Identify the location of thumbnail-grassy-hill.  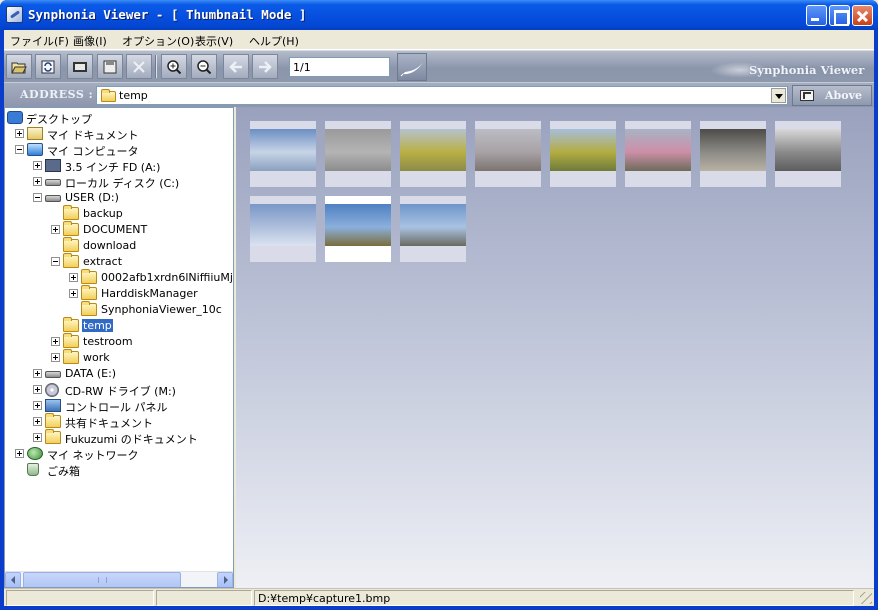
(358, 229).